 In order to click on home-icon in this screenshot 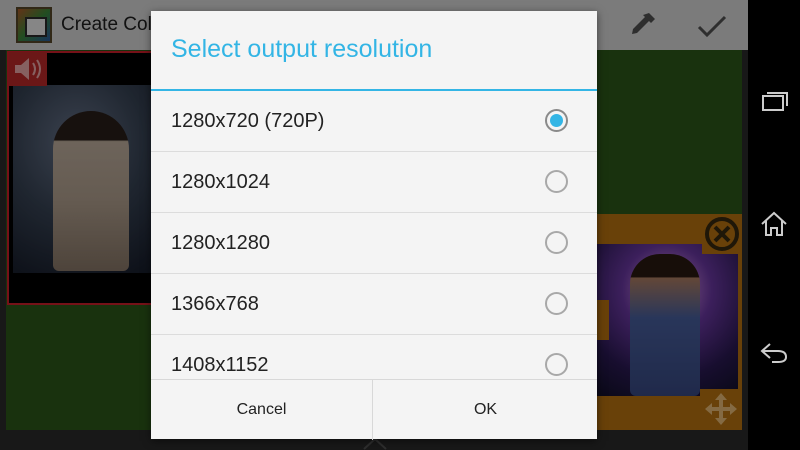, I will do `click(774, 224)`.